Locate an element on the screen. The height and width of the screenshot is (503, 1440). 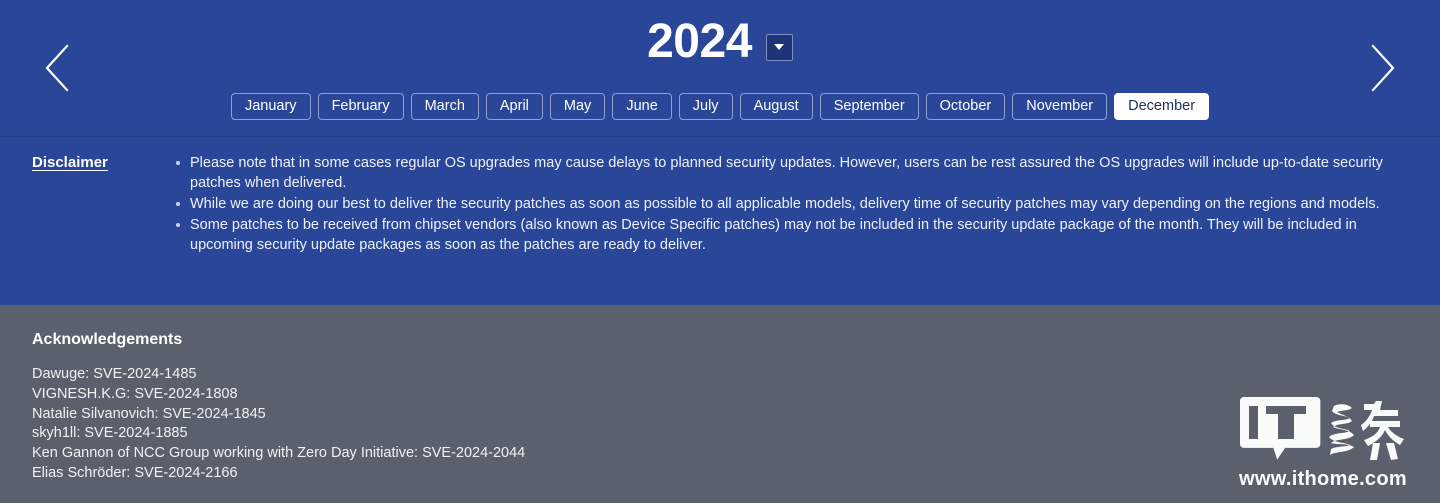
next-year-button is located at coordinates (1382, 68).